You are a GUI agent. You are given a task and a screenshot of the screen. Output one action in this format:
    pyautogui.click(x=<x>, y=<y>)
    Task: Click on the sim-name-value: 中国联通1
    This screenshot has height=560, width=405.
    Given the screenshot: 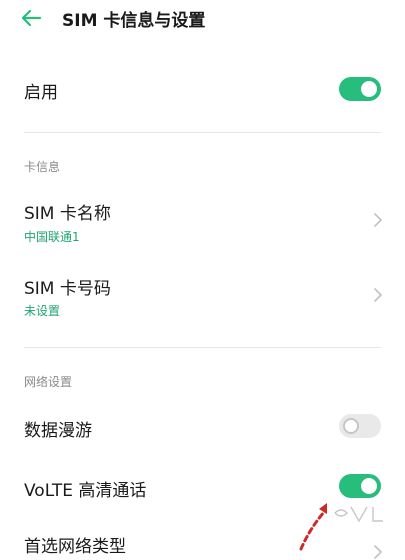 What is the action you would take?
    pyautogui.click(x=52, y=237)
    